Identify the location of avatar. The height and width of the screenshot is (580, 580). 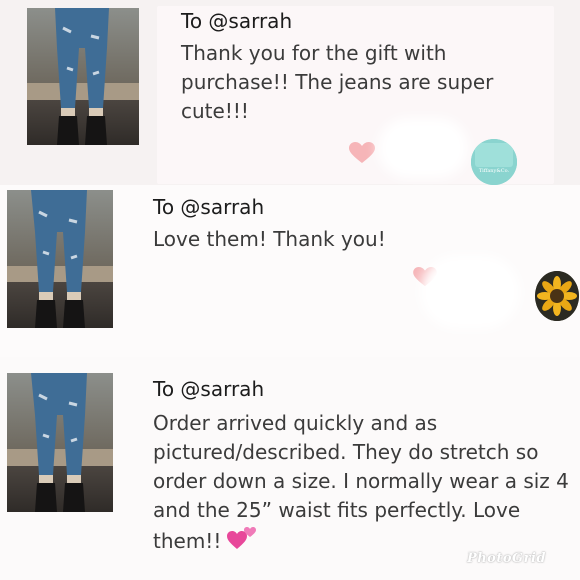
(557, 296).